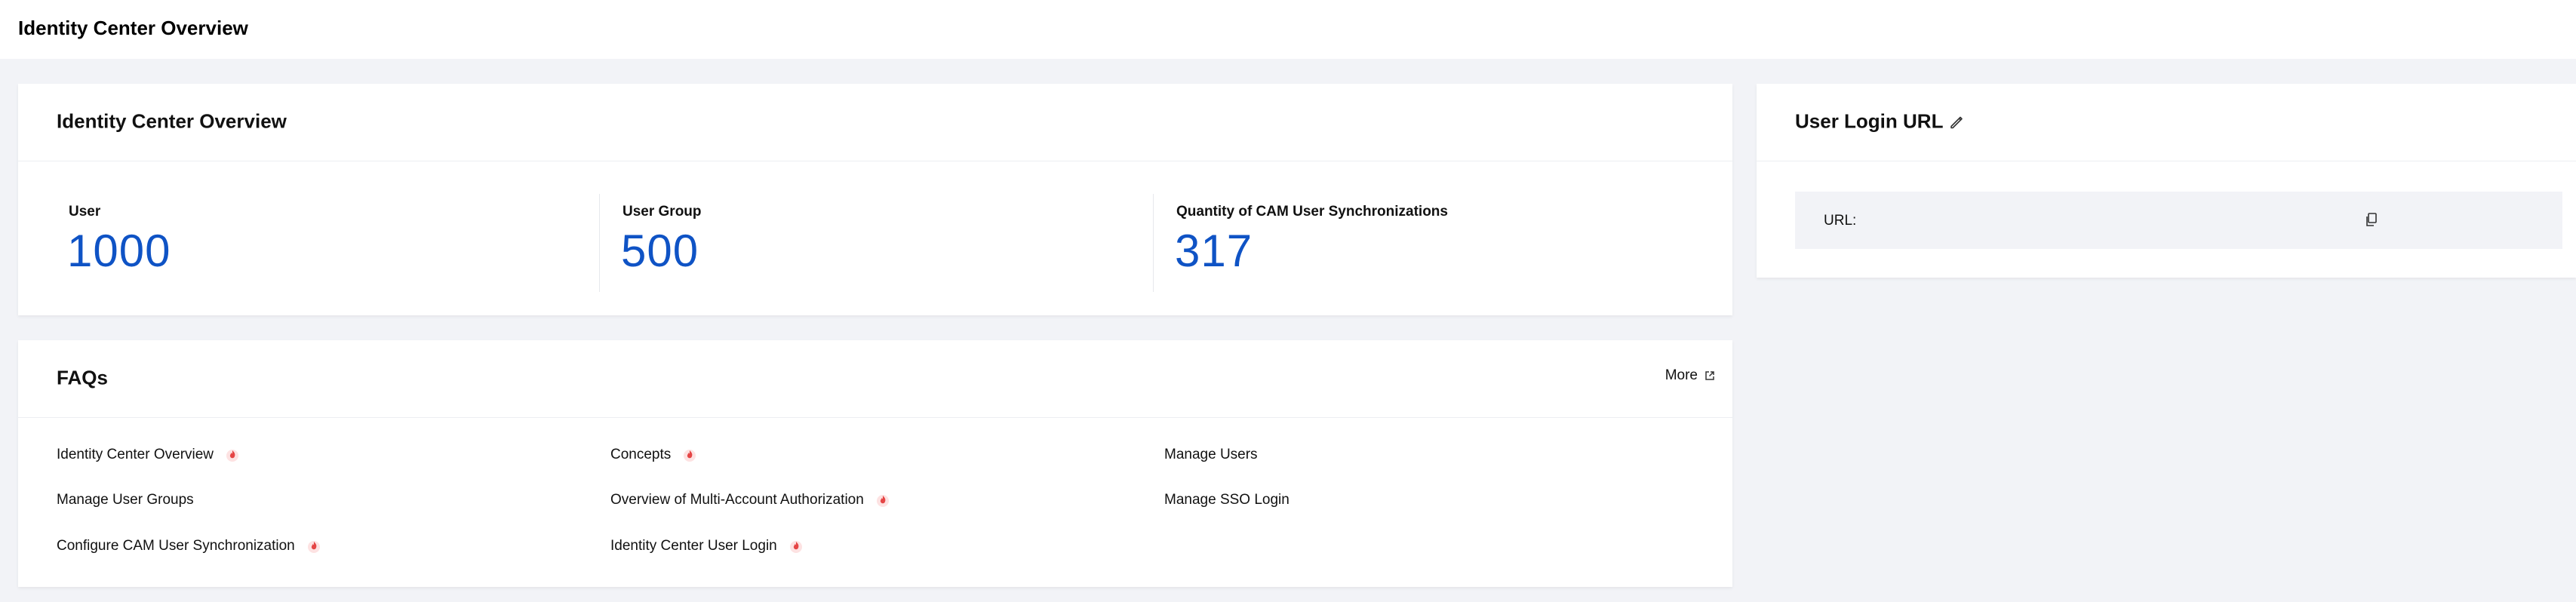 The height and width of the screenshot is (602, 2576). I want to click on faq-link-label: Identity Center User Login, so click(693, 546).